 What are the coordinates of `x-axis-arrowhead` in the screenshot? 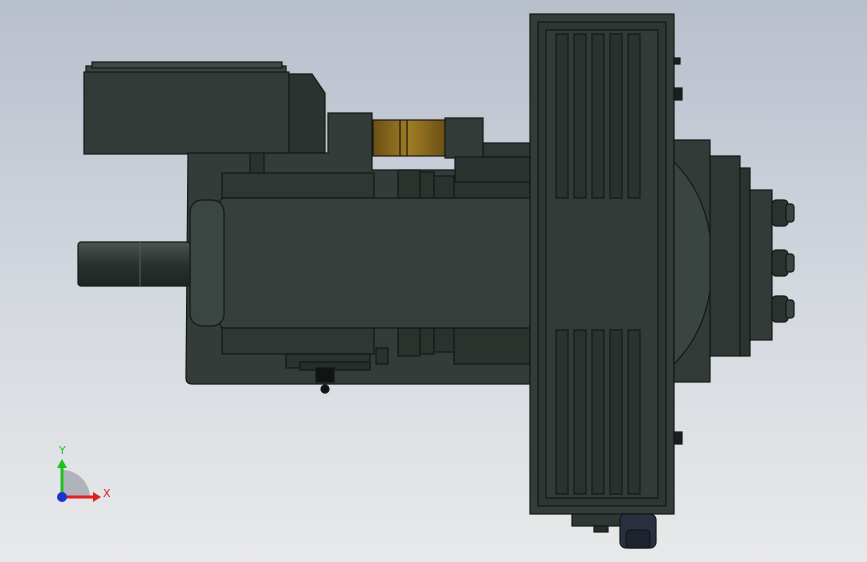 It's located at (97, 497).